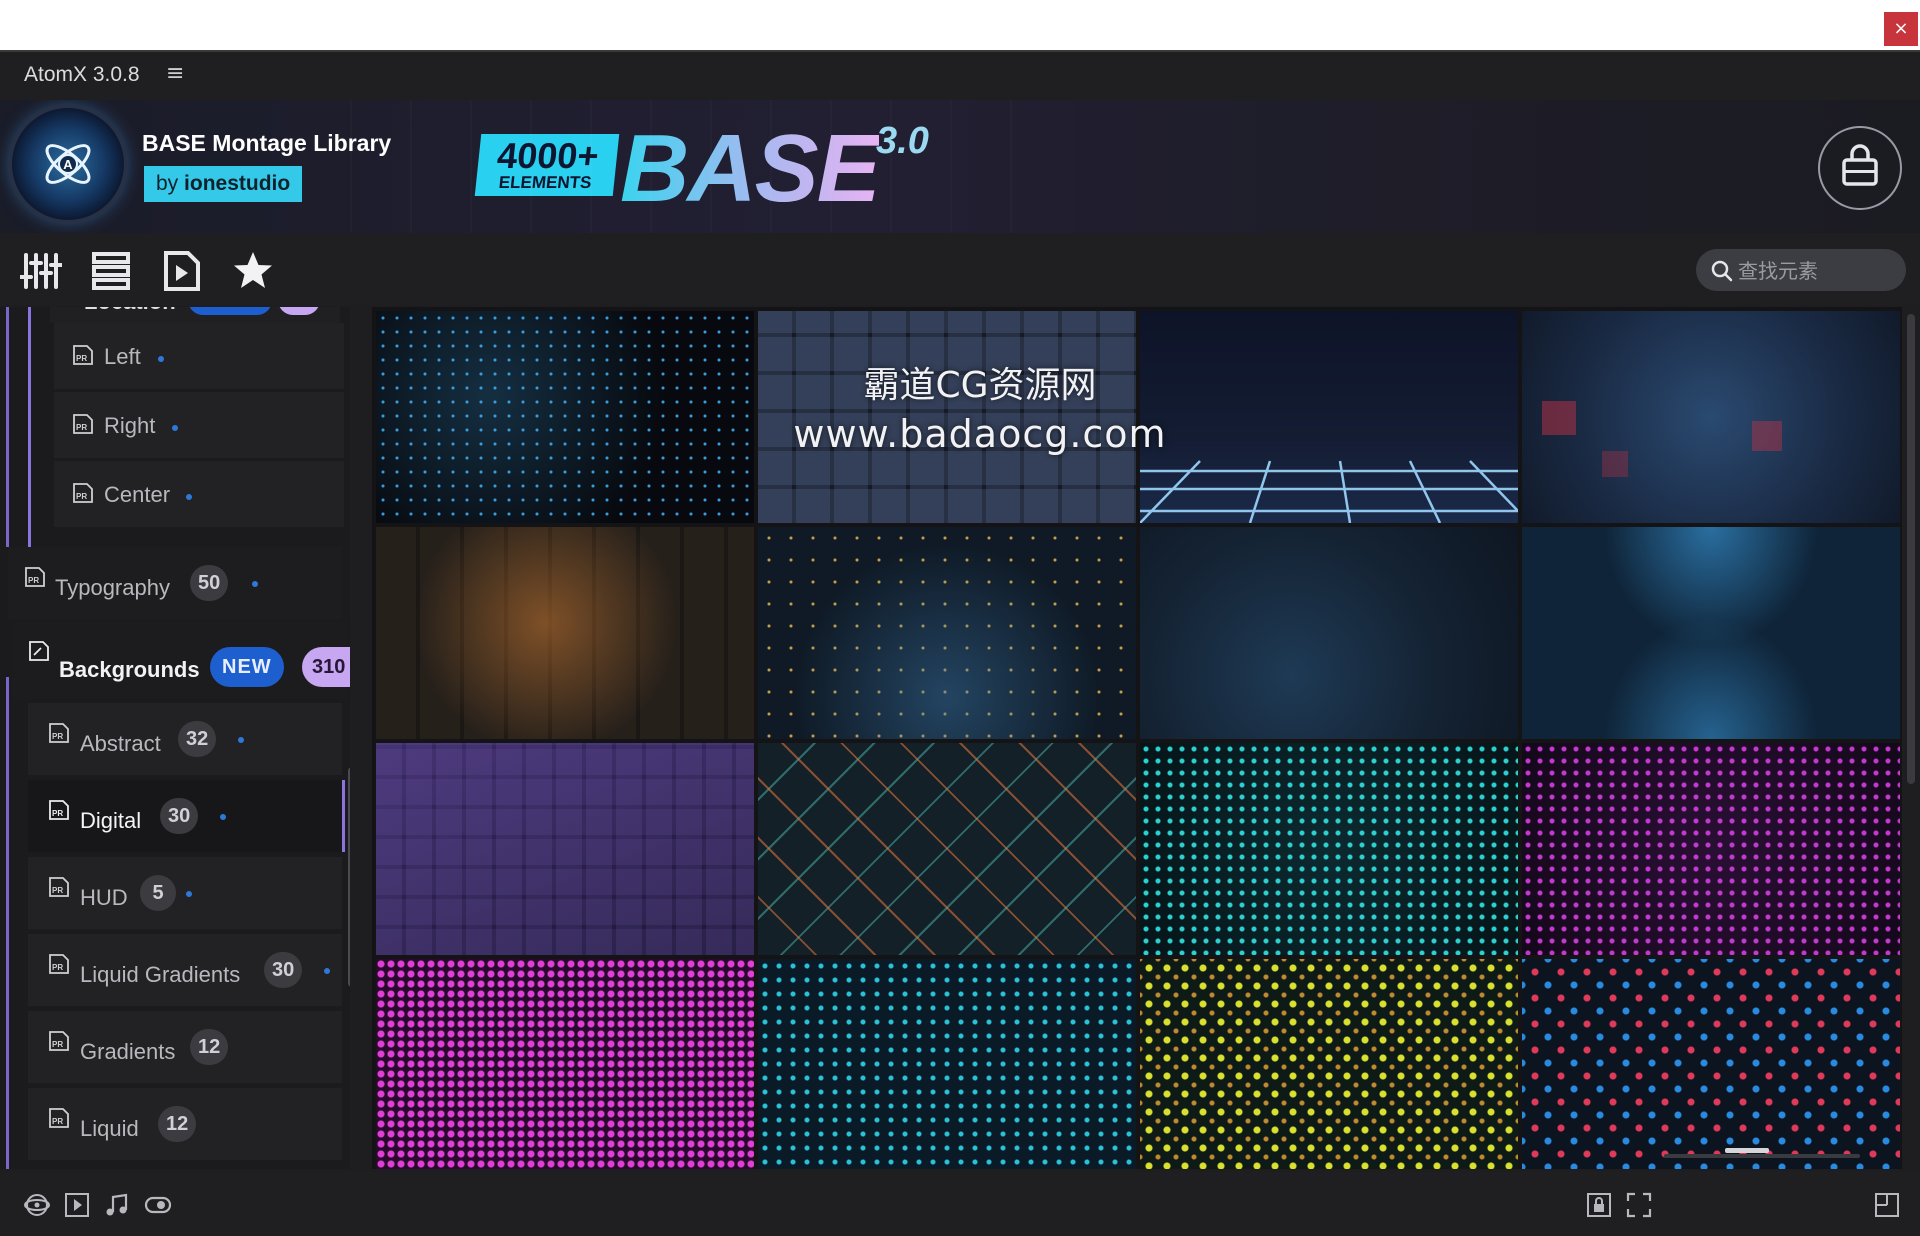 The image size is (1920, 1236). What do you see at coordinates (223, 184) in the screenshot?
I see `author-badge: by ionestudio` at bounding box center [223, 184].